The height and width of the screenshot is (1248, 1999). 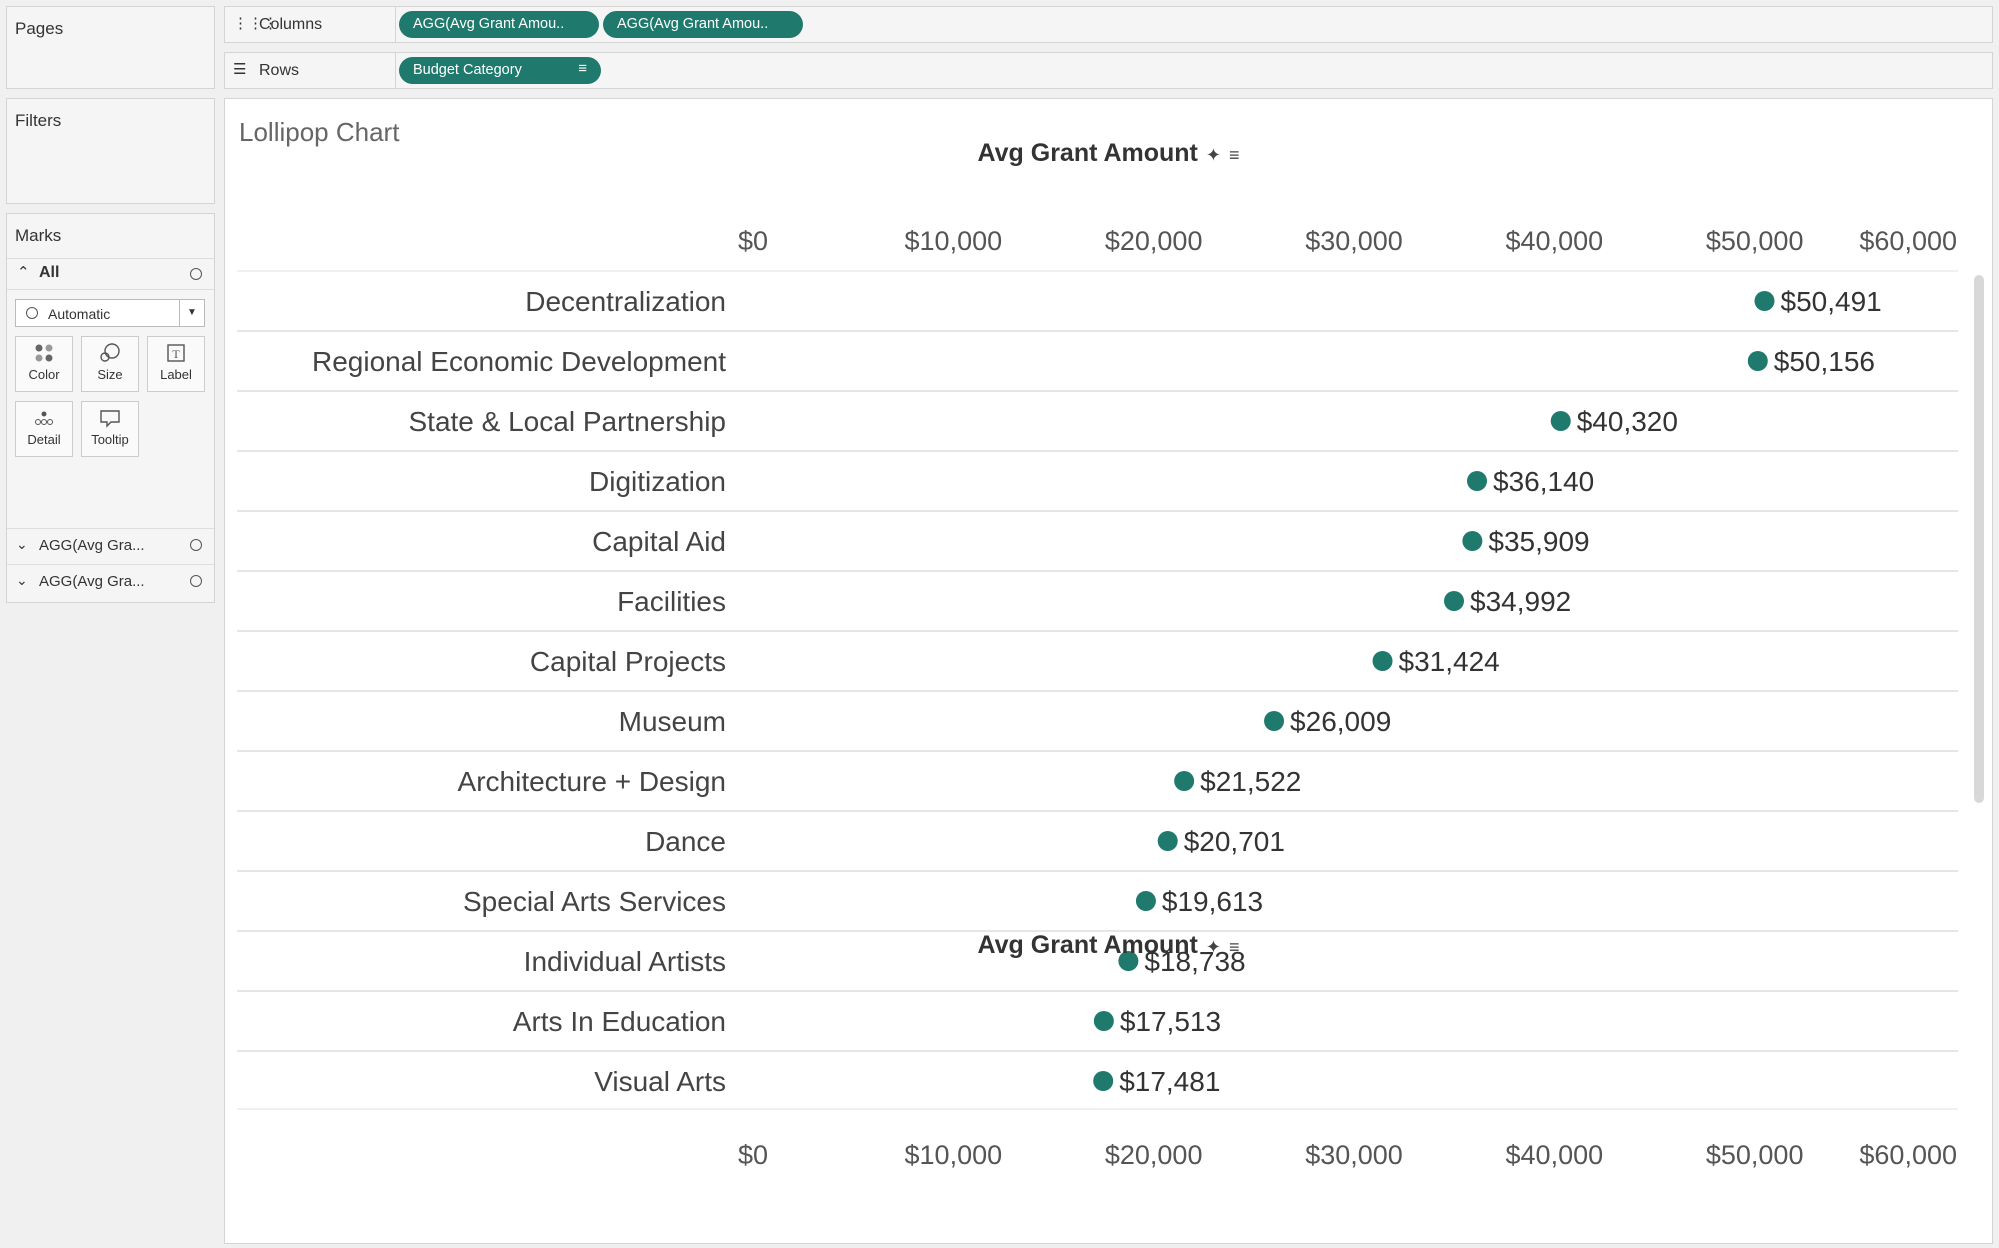 What do you see at coordinates (1154, 241) in the screenshot?
I see `x-tick-label-top: $20,000` at bounding box center [1154, 241].